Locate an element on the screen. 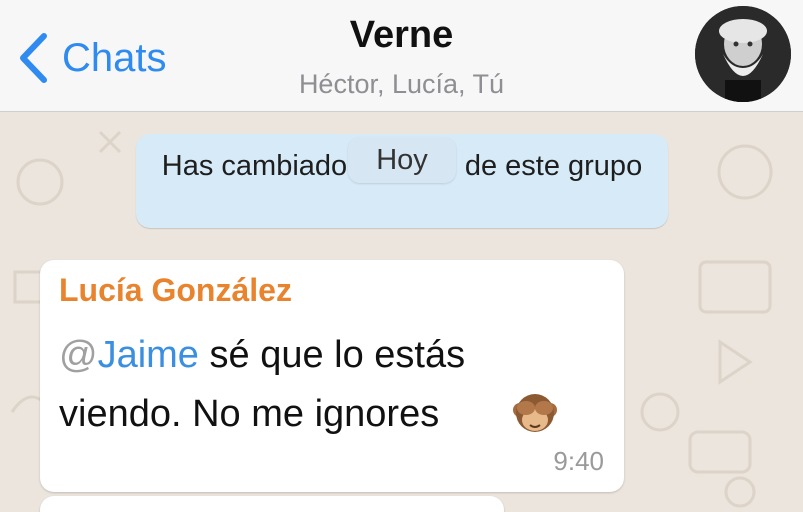  date-divider: Hoy is located at coordinates (402, 160).